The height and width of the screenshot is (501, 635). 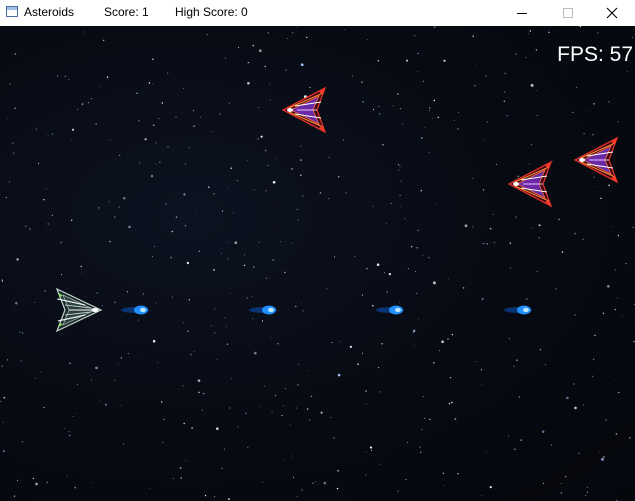 I want to click on minimize-icon, so click(x=522, y=13).